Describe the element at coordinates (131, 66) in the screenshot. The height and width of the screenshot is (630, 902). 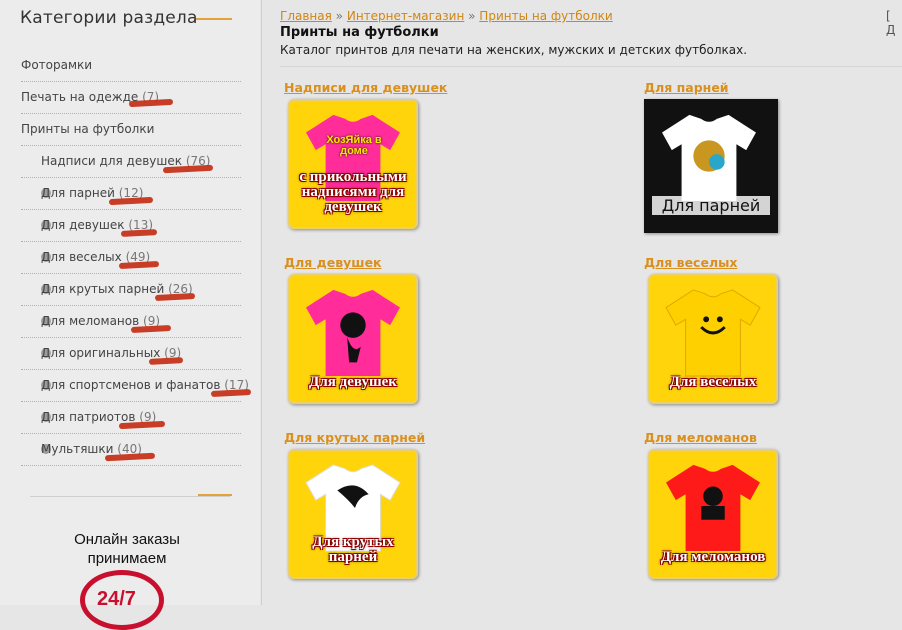
I see `menu-item-photoframes: Фоторамки` at that location.